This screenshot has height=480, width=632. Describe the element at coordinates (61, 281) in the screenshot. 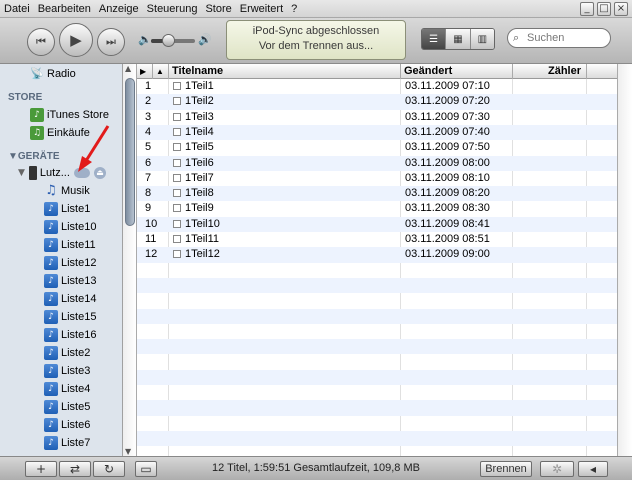

I see `sidebar-item-playlist: ♪ Liste13` at that location.